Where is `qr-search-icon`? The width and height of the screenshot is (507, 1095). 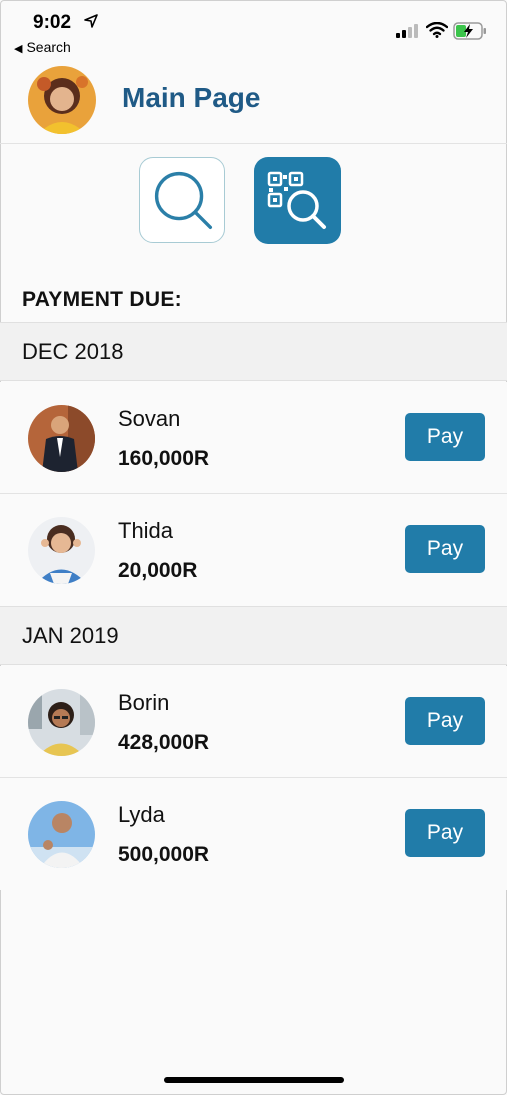
qr-search-icon is located at coordinates (296, 200).